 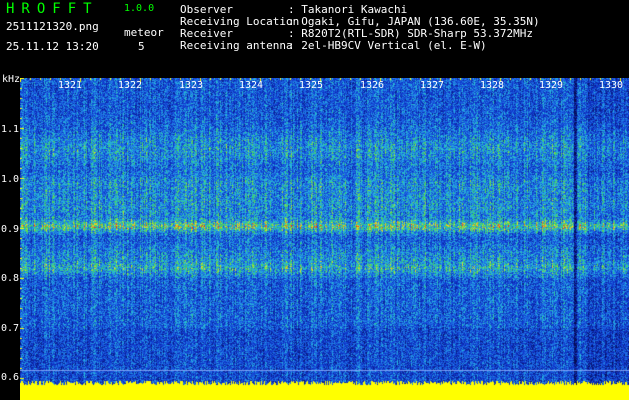 What do you see at coordinates (10, 278) in the screenshot?
I see `y-tick-label: 0.8` at bounding box center [10, 278].